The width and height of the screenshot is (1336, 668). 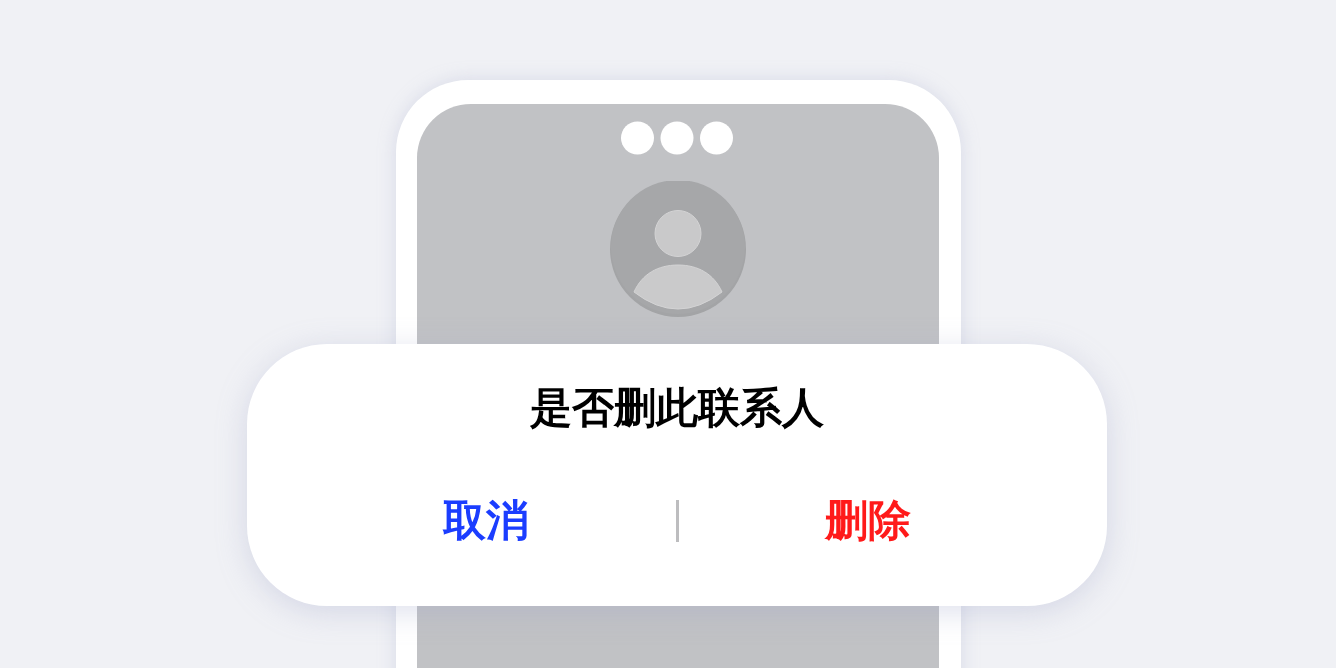 What do you see at coordinates (867, 521) in the screenshot?
I see `delete-button: 删除` at bounding box center [867, 521].